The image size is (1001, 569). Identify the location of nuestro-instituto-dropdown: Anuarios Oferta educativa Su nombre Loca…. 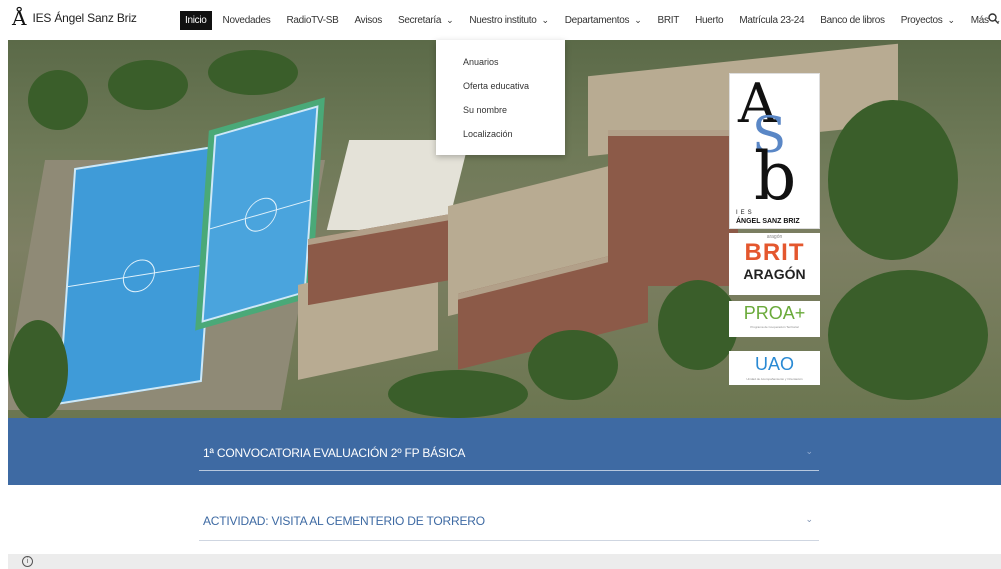
(500, 97).